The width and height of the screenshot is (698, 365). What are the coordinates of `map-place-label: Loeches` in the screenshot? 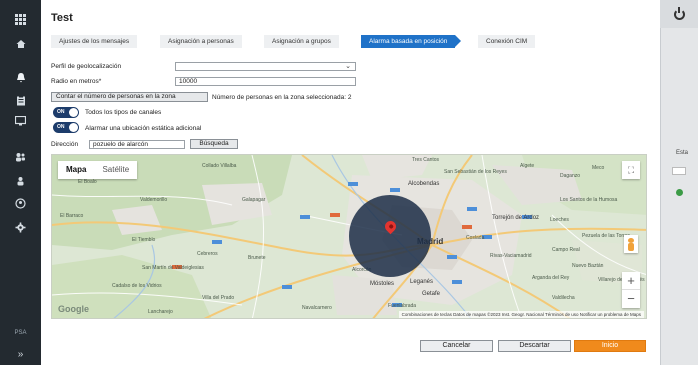 It's located at (559, 220).